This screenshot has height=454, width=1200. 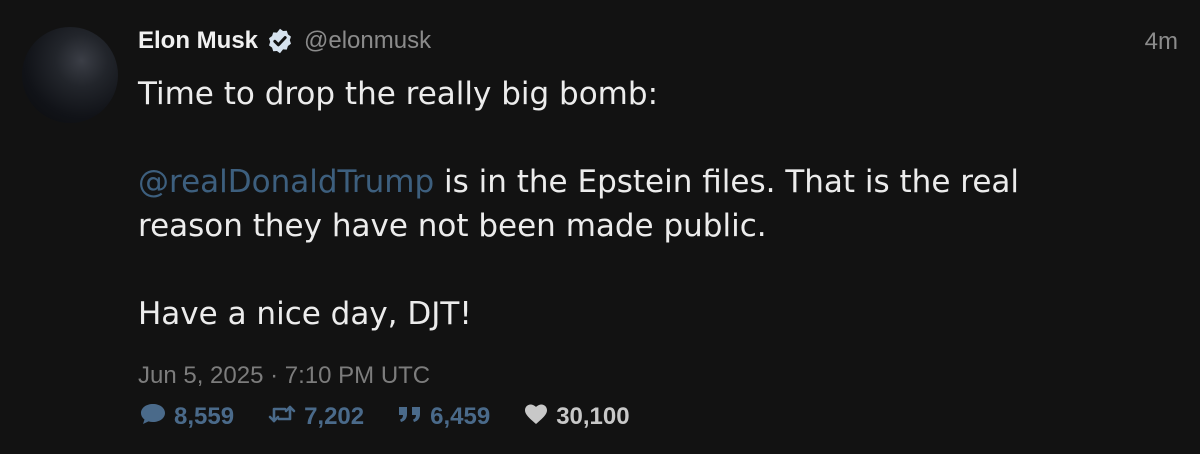 I want to click on avatar, so click(x=70, y=75).